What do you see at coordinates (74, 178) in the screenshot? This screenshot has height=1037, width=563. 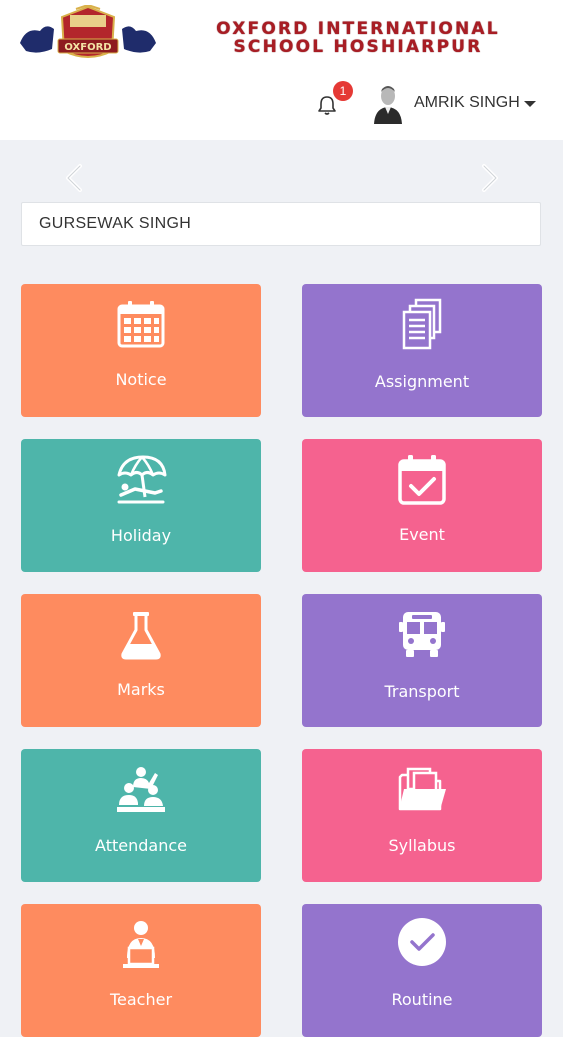 I see `chevron-left-icon` at bounding box center [74, 178].